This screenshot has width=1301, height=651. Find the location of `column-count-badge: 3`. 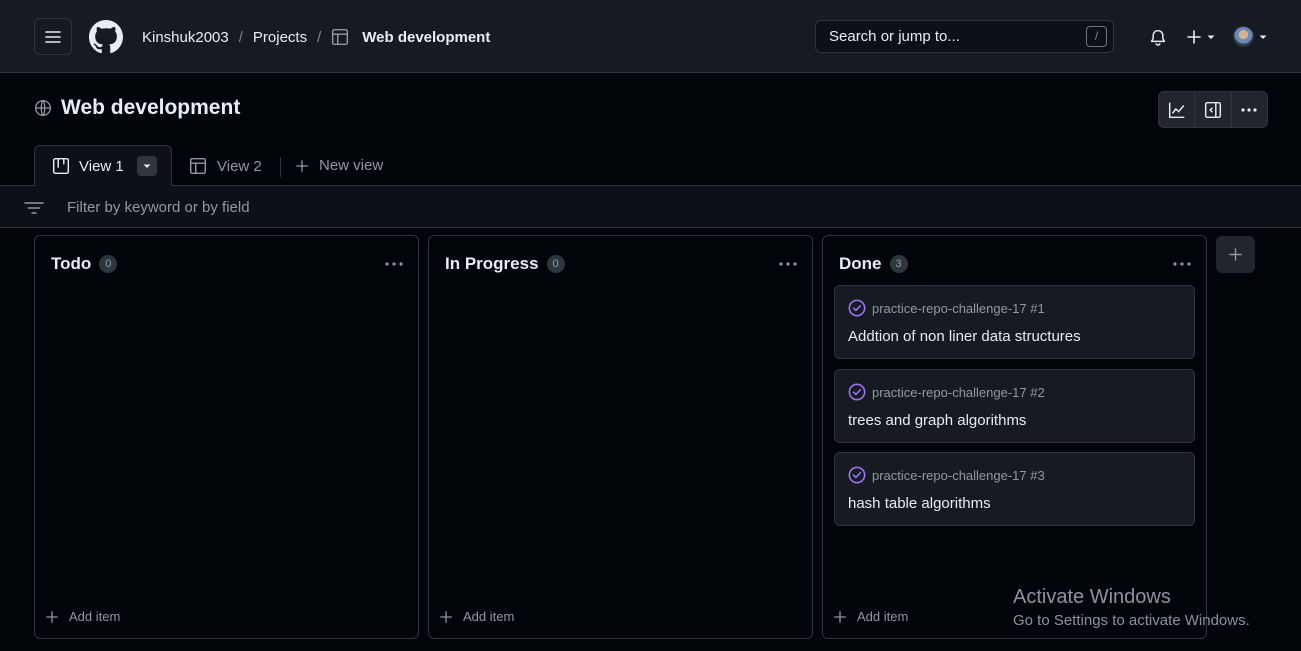

column-count-badge: 3 is located at coordinates (898, 264).